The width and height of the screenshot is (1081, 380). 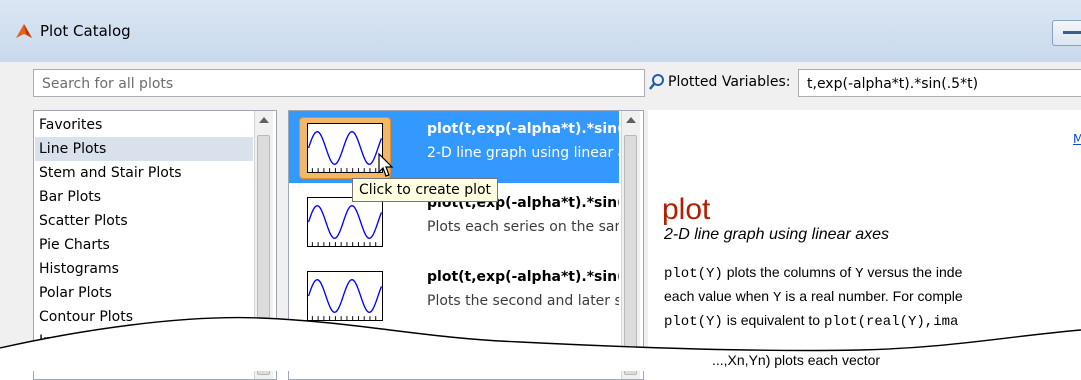 I want to click on category-scrollbar, so click(x=263, y=245).